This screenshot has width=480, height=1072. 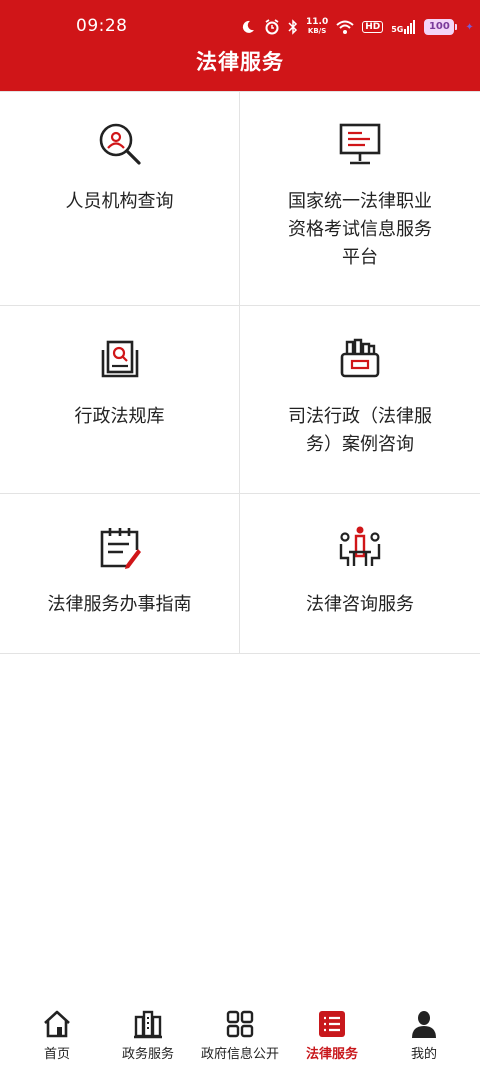 I want to click on consultation-icon, so click(x=360, y=546).